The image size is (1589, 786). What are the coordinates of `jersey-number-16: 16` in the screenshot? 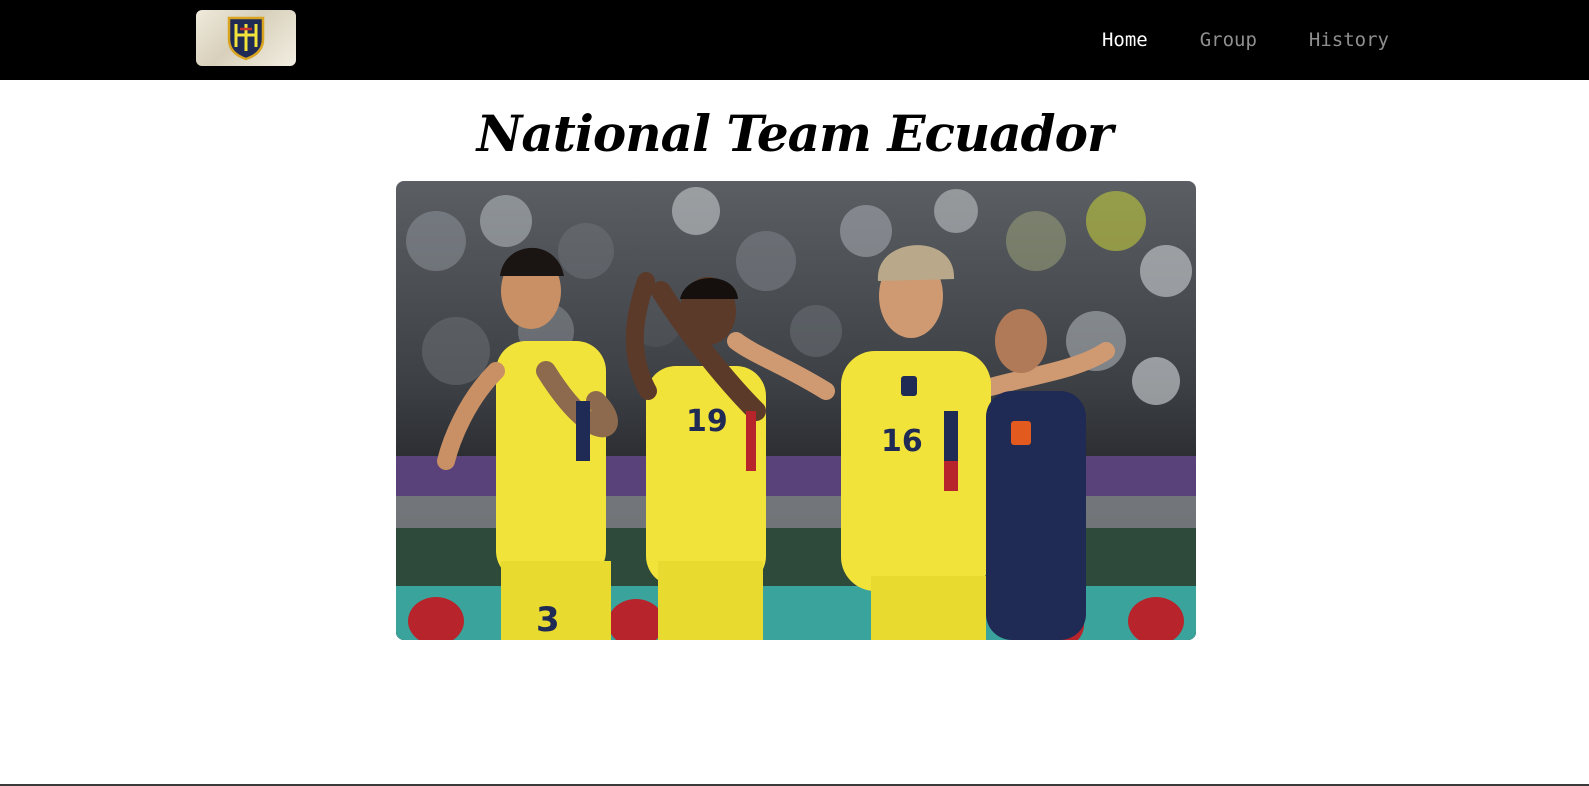 It's located at (902, 441).